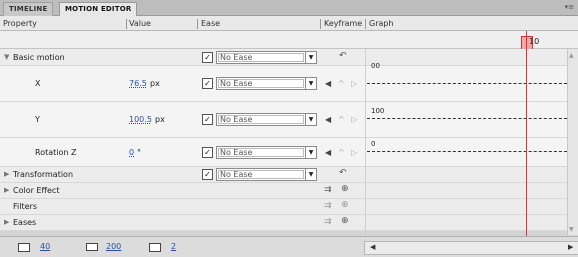 This screenshot has height=257, width=578. Describe the element at coordinates (266, 152) in the screenshot. I see `ease-dropdown-rotation-z: No Ease ▼` at that location.